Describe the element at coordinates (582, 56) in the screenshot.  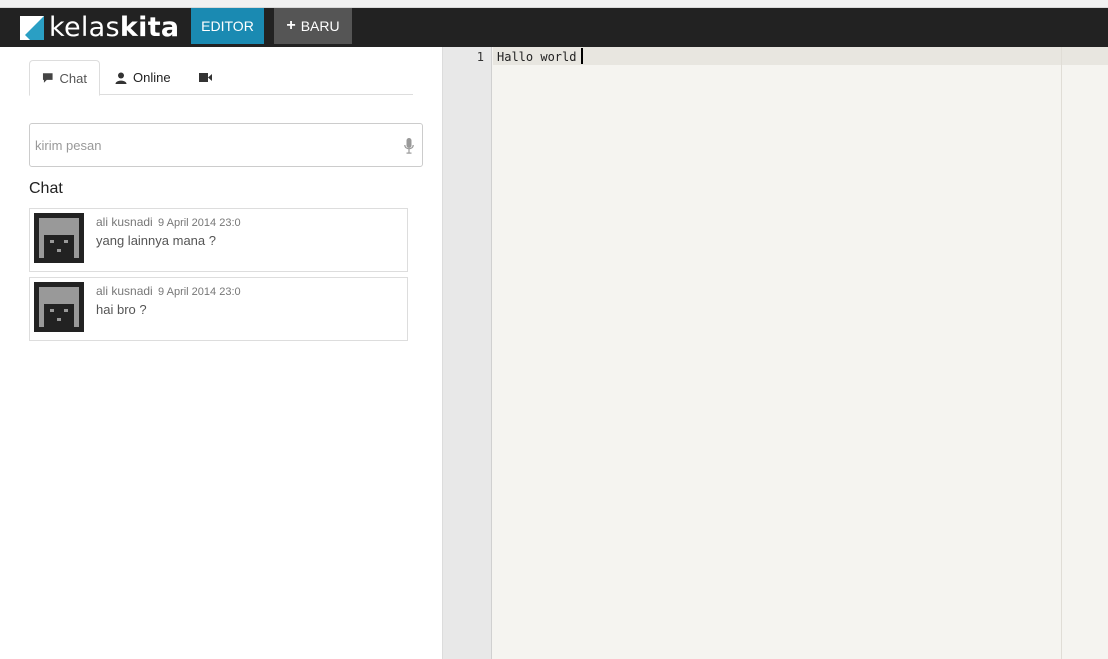
I see `text-cursor` at that location.